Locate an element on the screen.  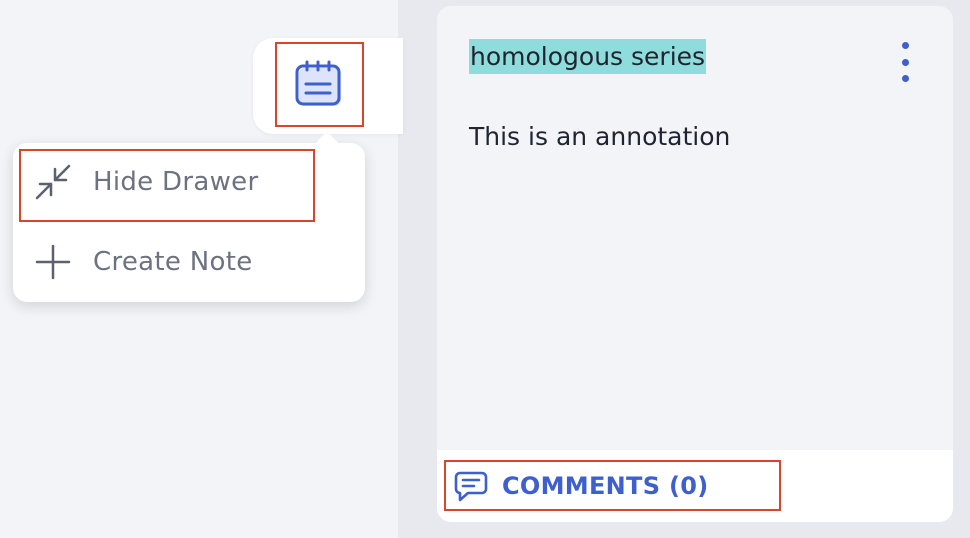
menu-item-create-note: Create Note is located at coordinates (189, 262).